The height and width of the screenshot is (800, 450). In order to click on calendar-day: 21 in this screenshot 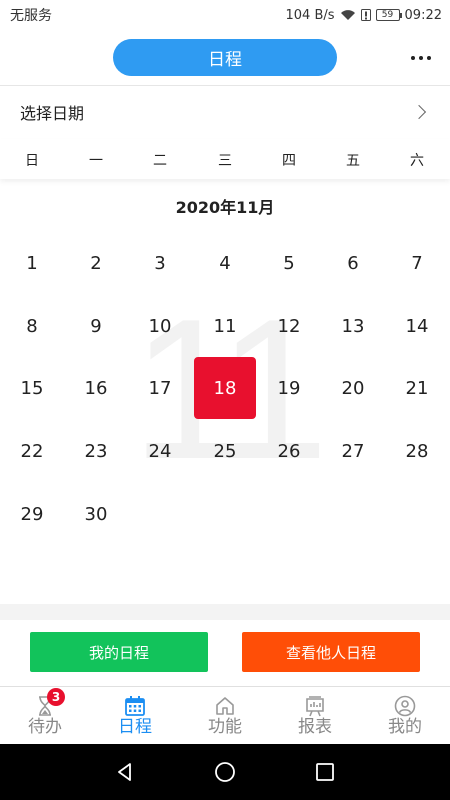, I will do `click(417, 388)`.